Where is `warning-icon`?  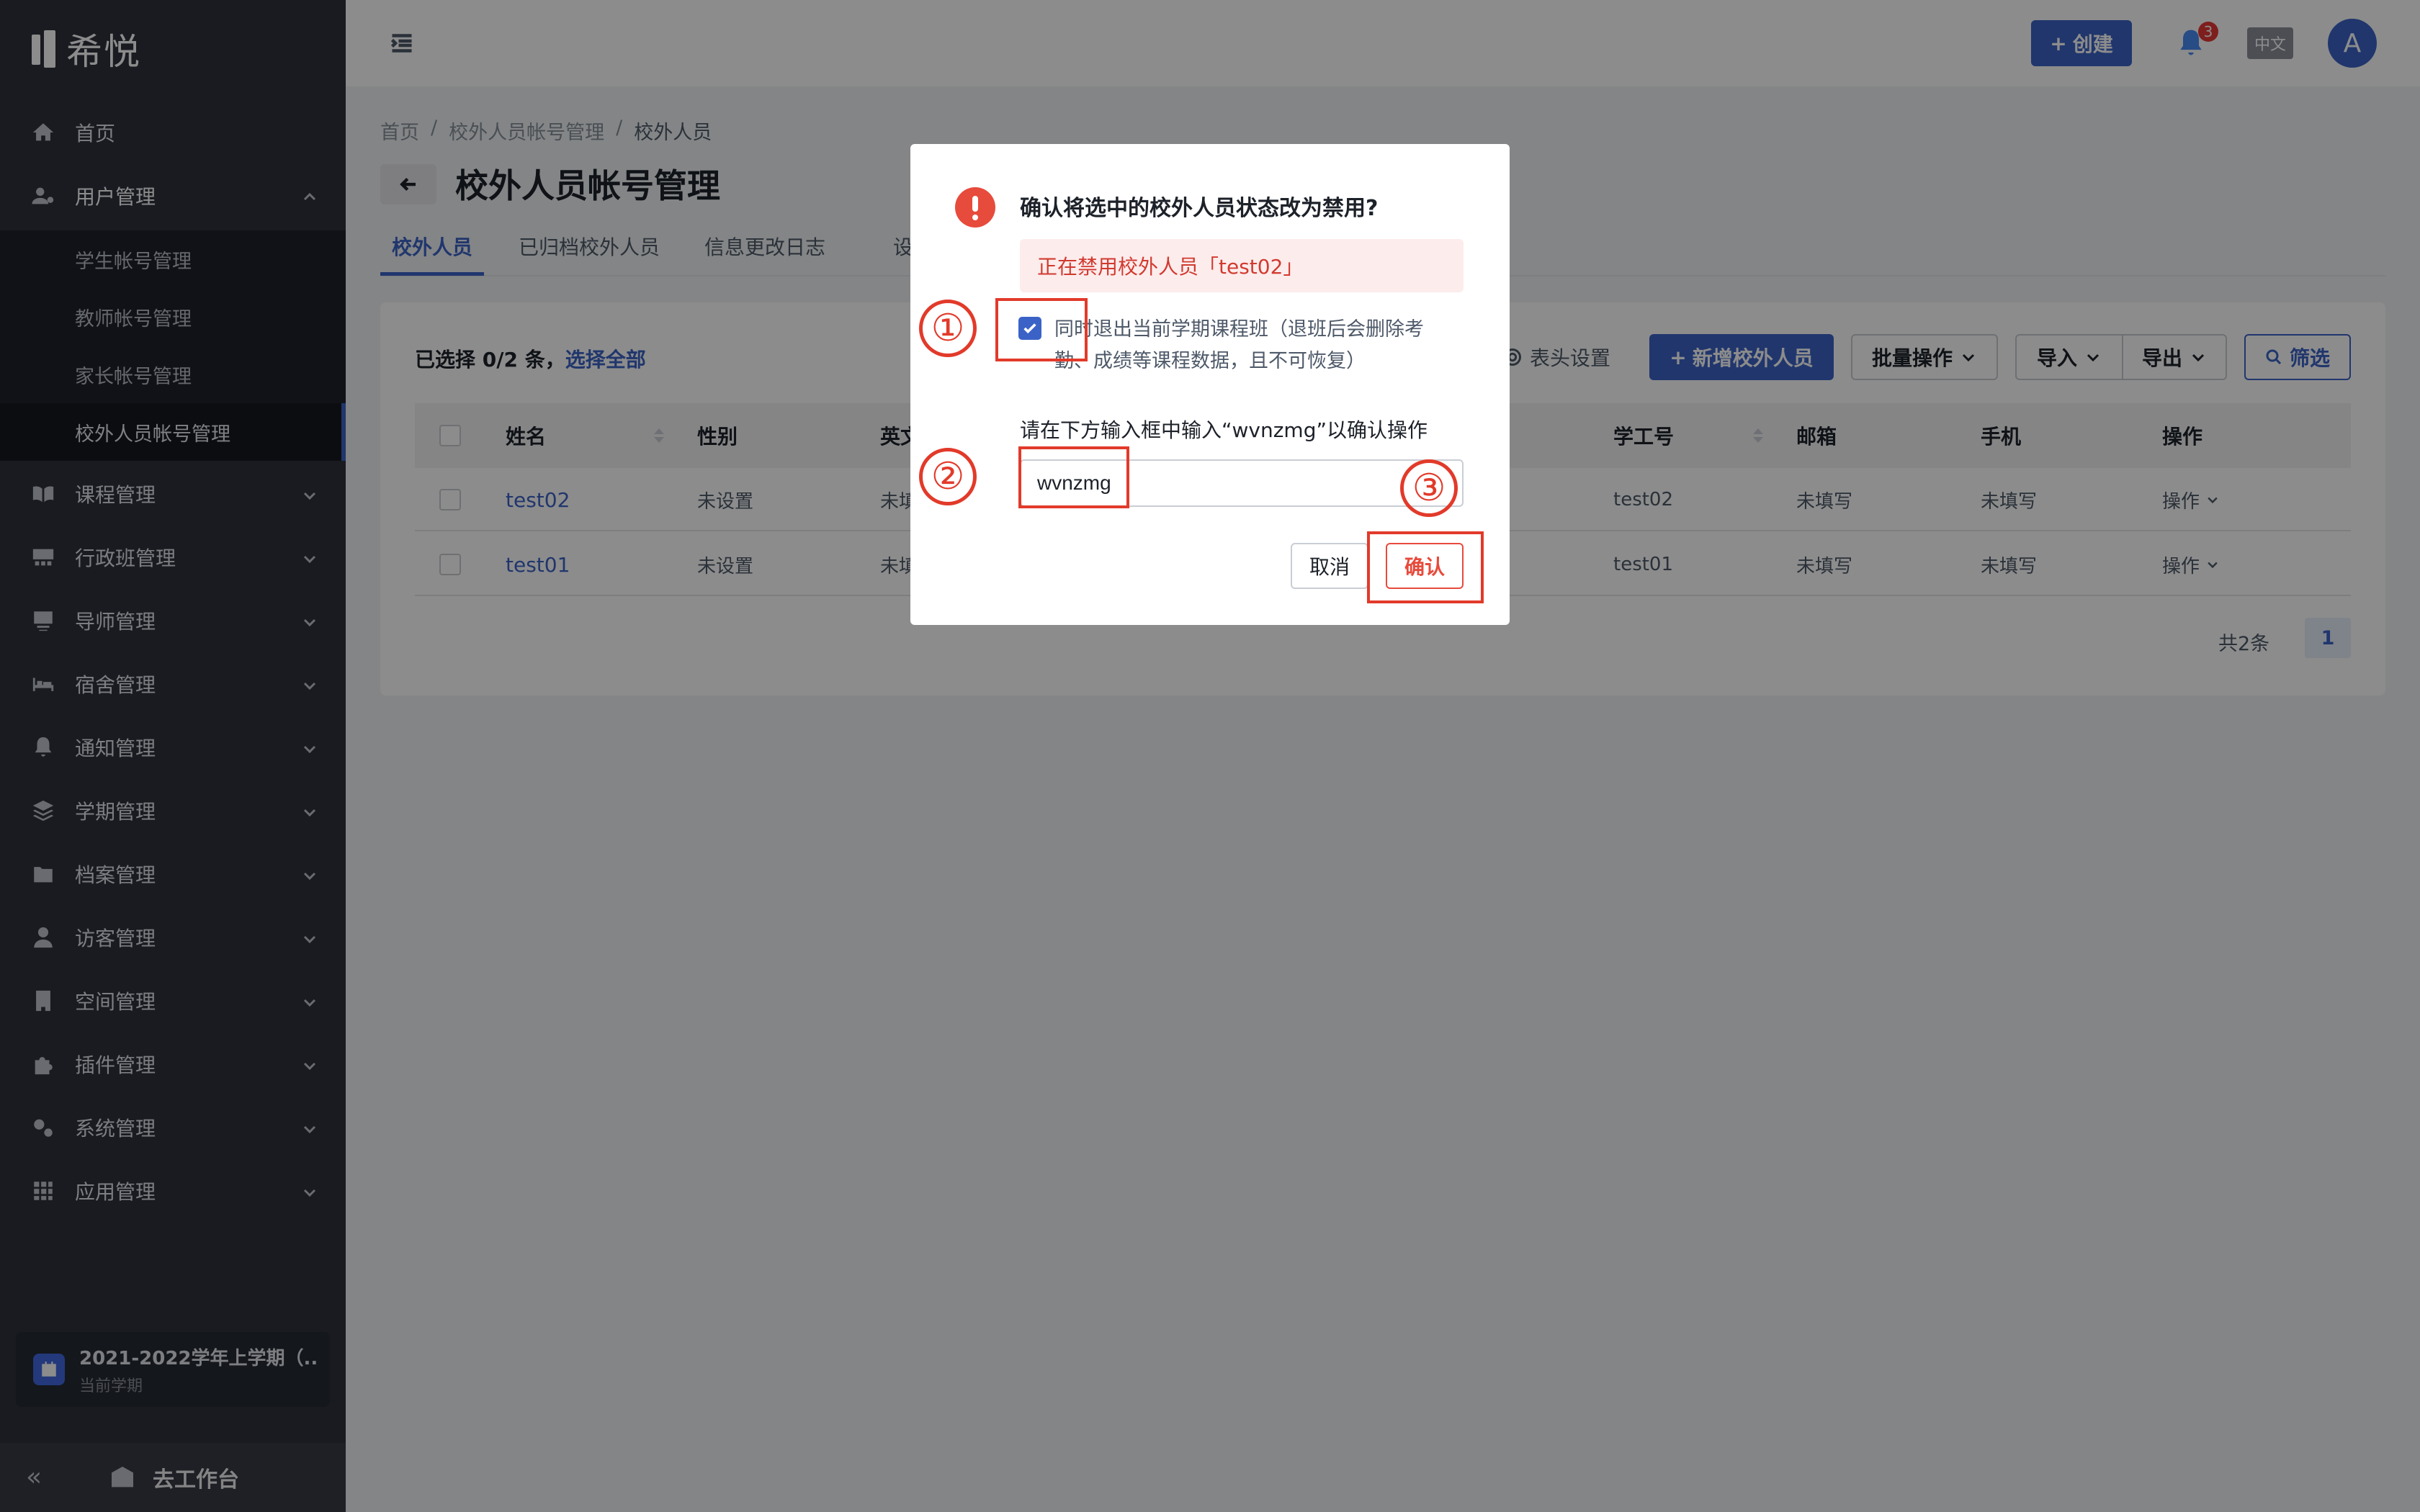
warning-icon is located at coordinates (975, 207).